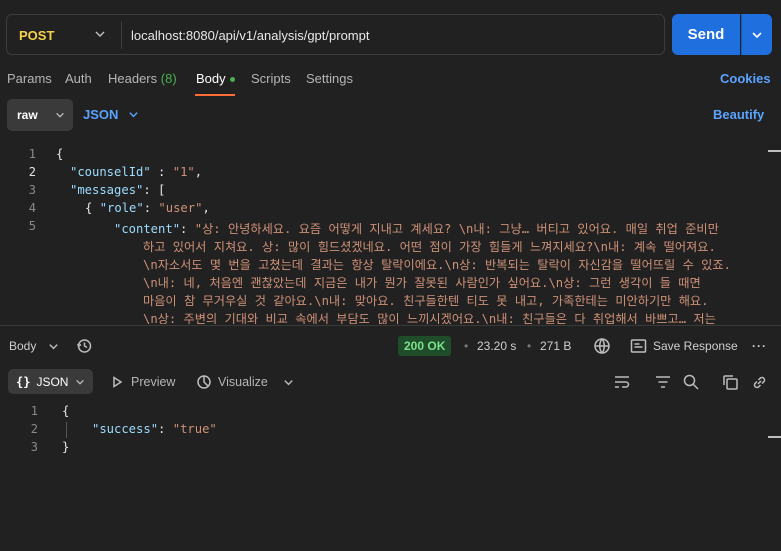  Describe the element at coordinates (32, 208) in the screenshot. I see `line-number: 4` at that location.